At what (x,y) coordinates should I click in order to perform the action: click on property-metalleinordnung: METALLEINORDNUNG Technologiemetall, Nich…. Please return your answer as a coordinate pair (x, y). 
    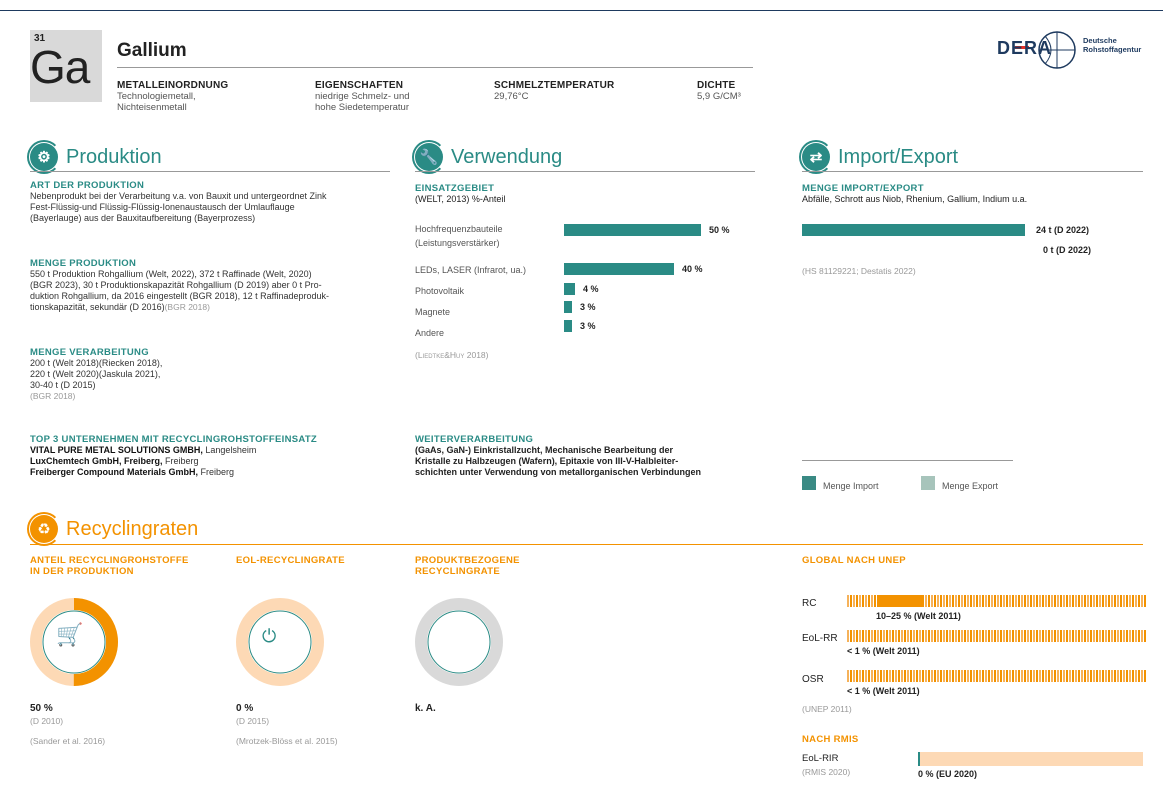
    Looking at the image, I should click on (172, 96).